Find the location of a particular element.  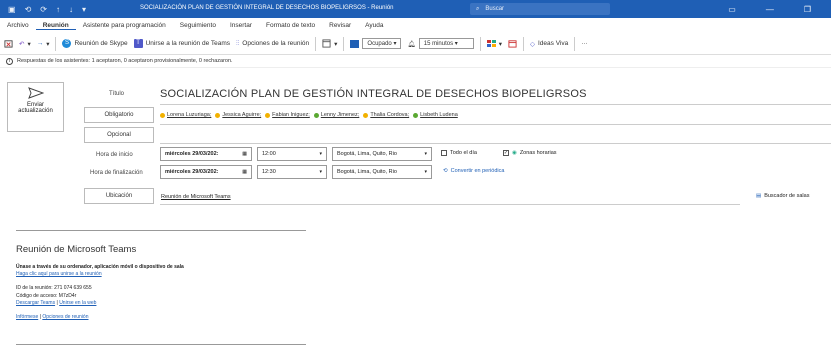

attendee-name: Lorena Luzuriaga; is located at coordinates (189, 115).